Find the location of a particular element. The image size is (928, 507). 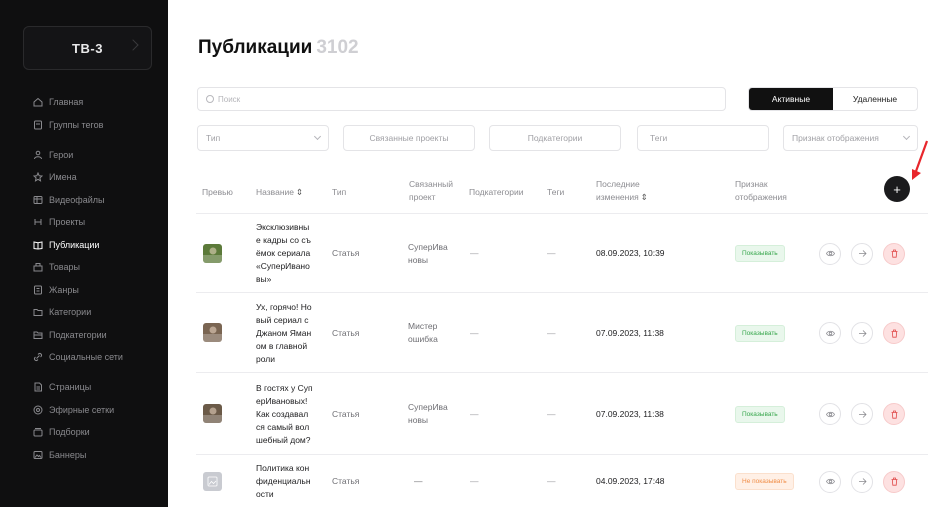

changed-date: 08.09.2023, 10:39 is located at coordinates (630, 253).